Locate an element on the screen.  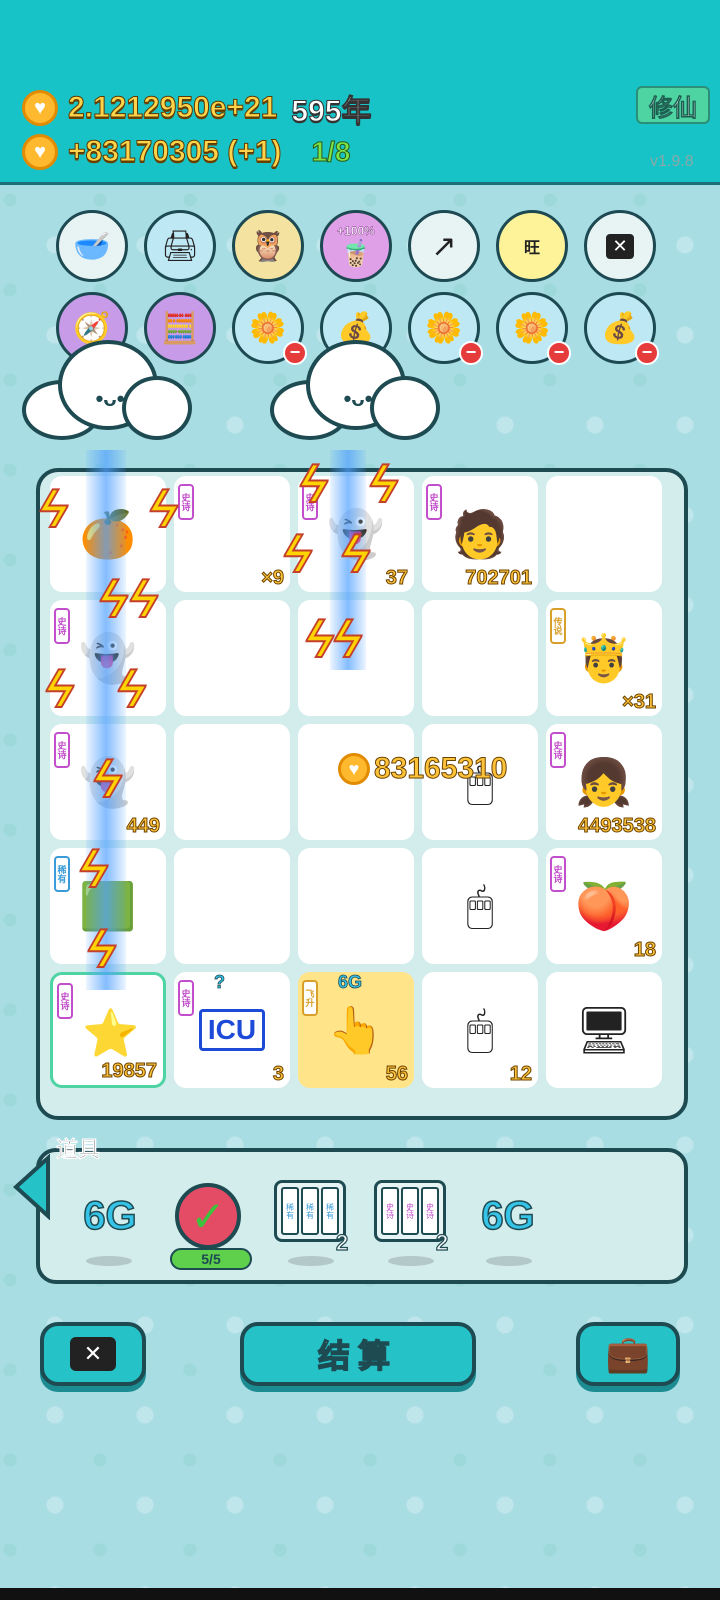
flower-pot-icon: 🌼 − is located at coordinates (533, 328).